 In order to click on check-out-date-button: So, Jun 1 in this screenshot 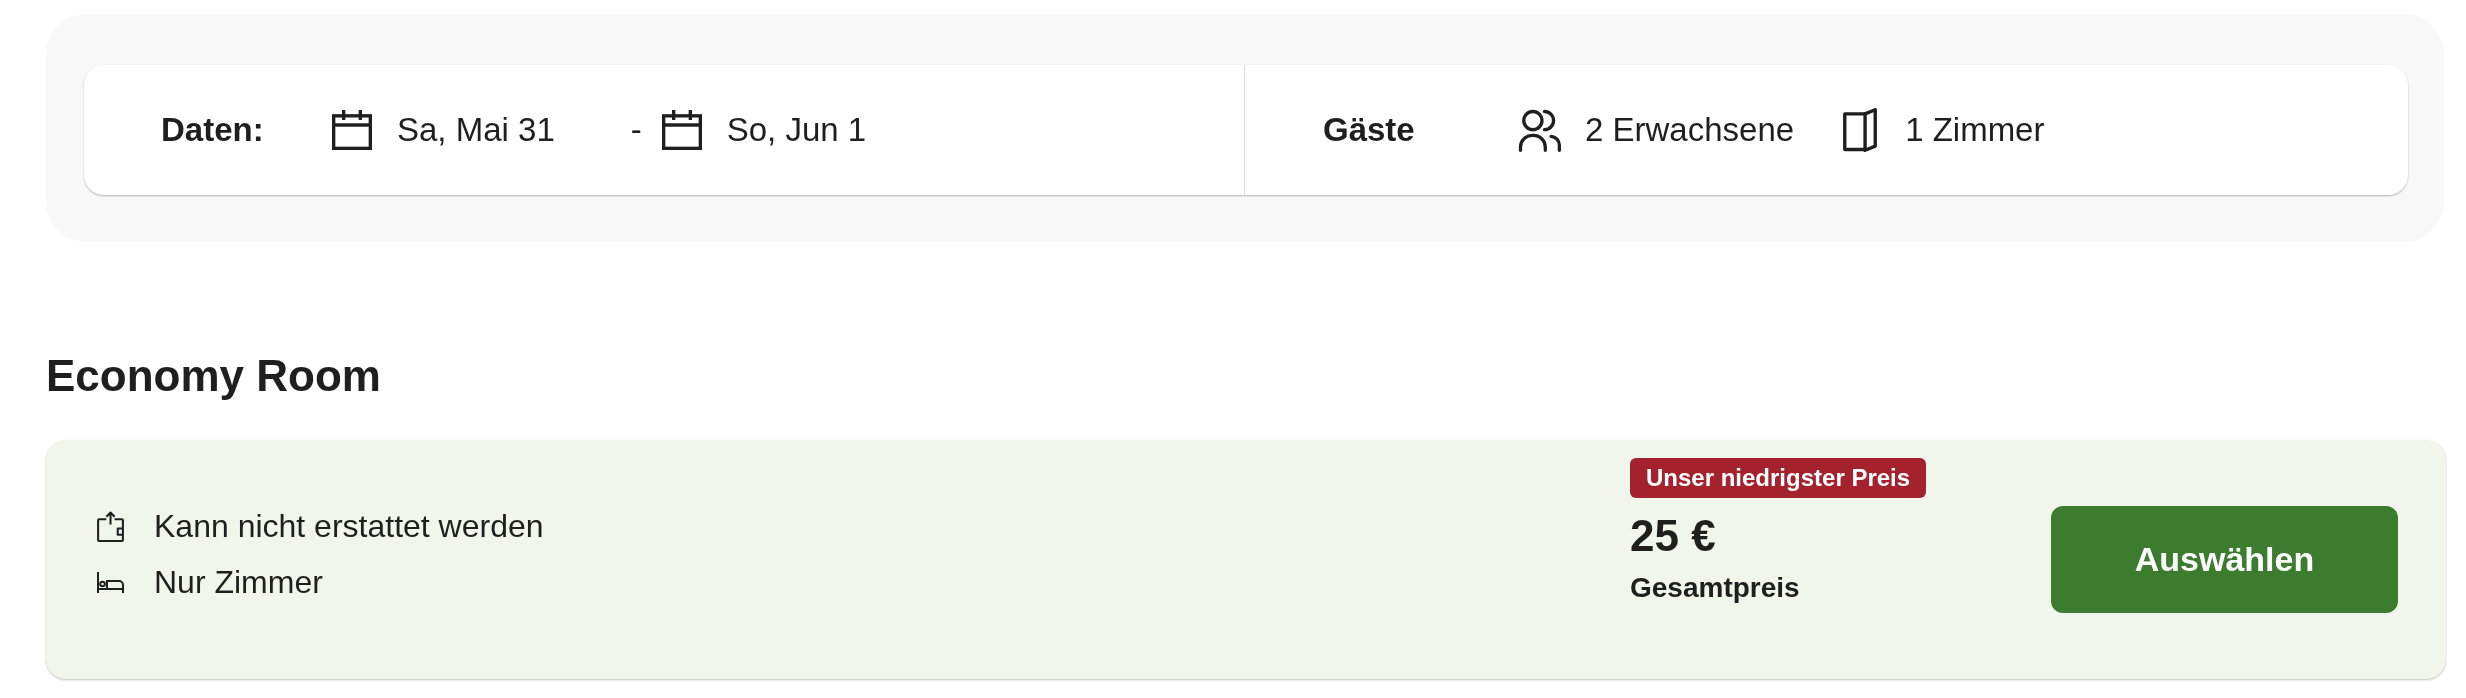, I will do `click(764, 130)`.